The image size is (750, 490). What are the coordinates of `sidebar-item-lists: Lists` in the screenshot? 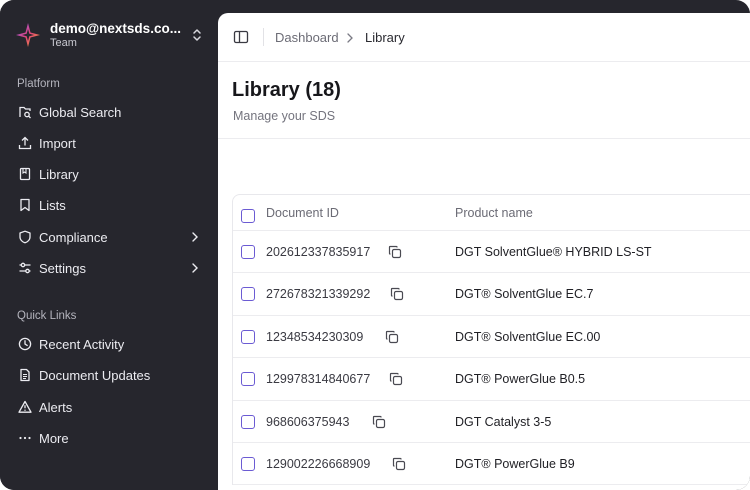 It's located at (109, 205).